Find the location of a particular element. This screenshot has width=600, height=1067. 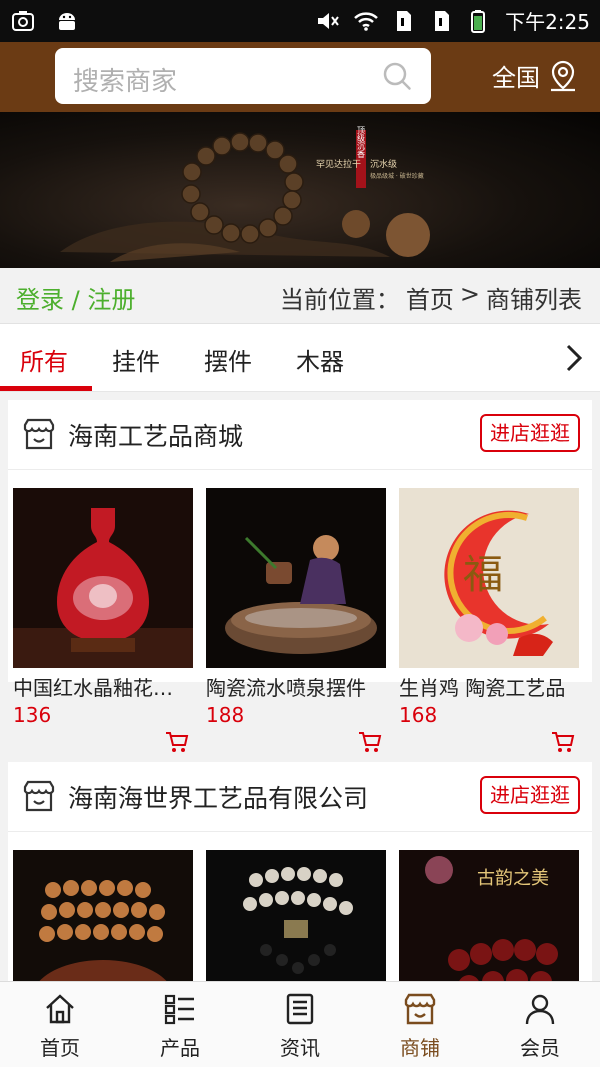

bead-bracelet-image: 顶级沉香 罕见达拉干 沉水级 极品级城 · 破世珍藏 is located at coordinates (245, 194).